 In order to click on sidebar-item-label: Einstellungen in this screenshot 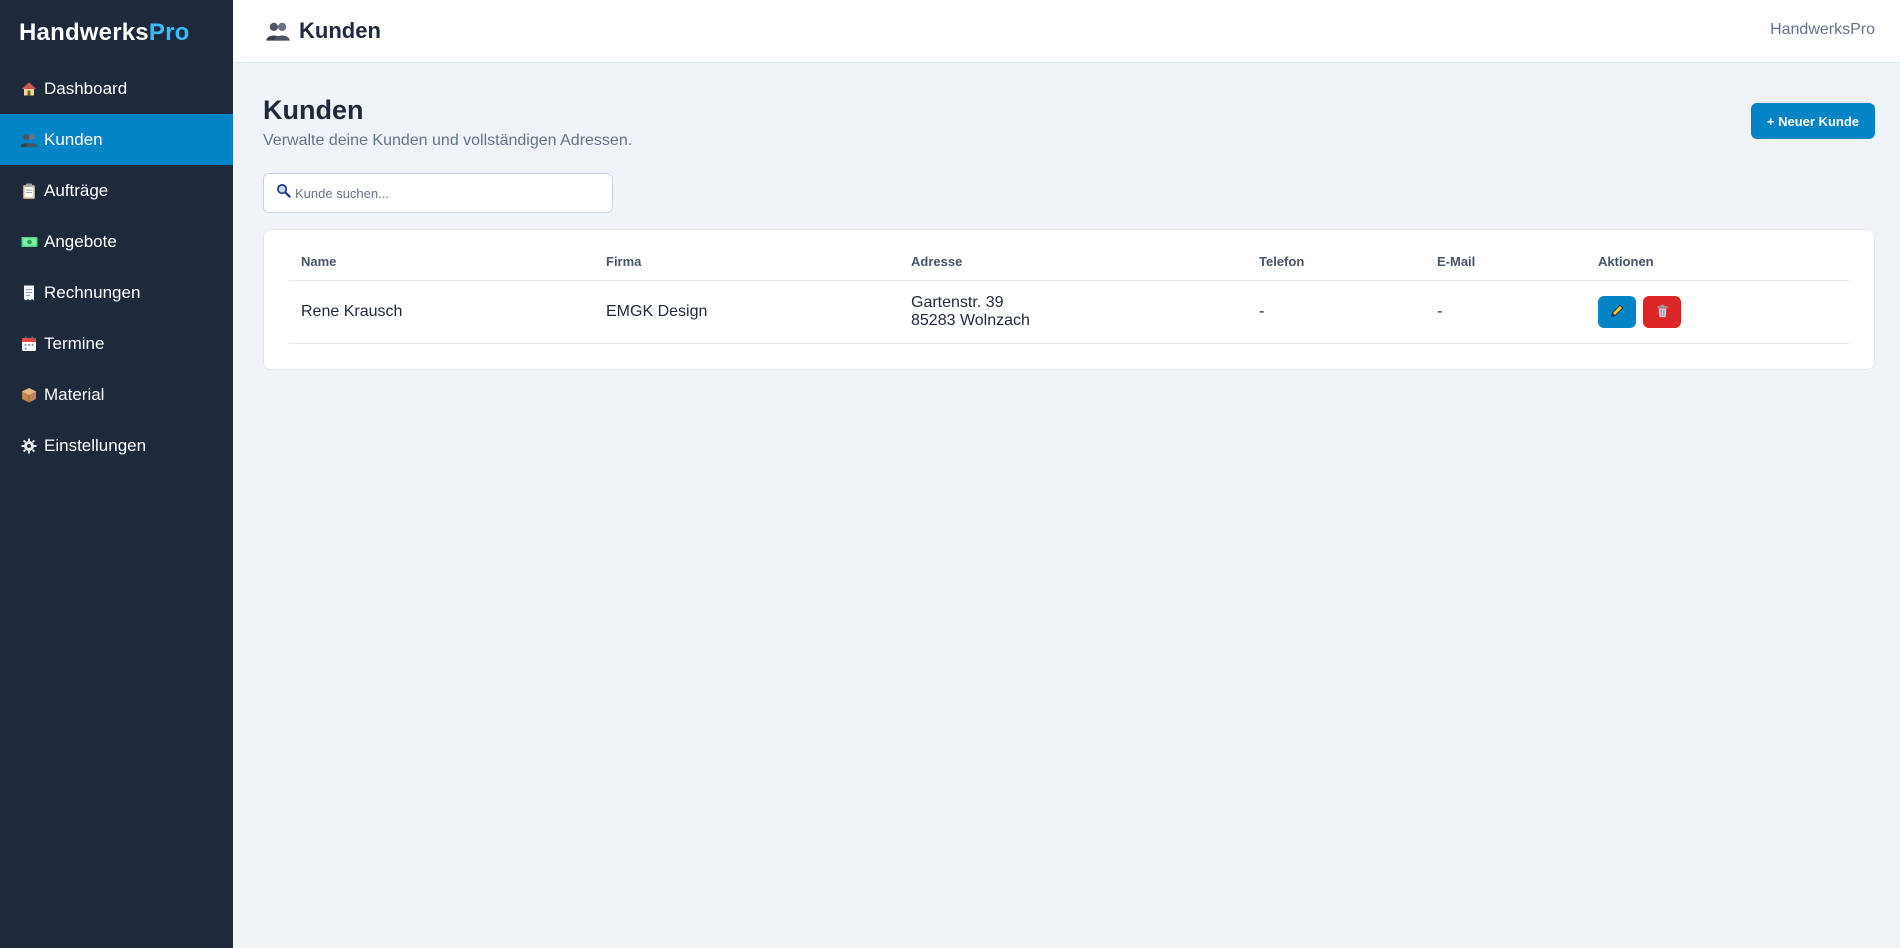, I will do `click(95, 445)`.